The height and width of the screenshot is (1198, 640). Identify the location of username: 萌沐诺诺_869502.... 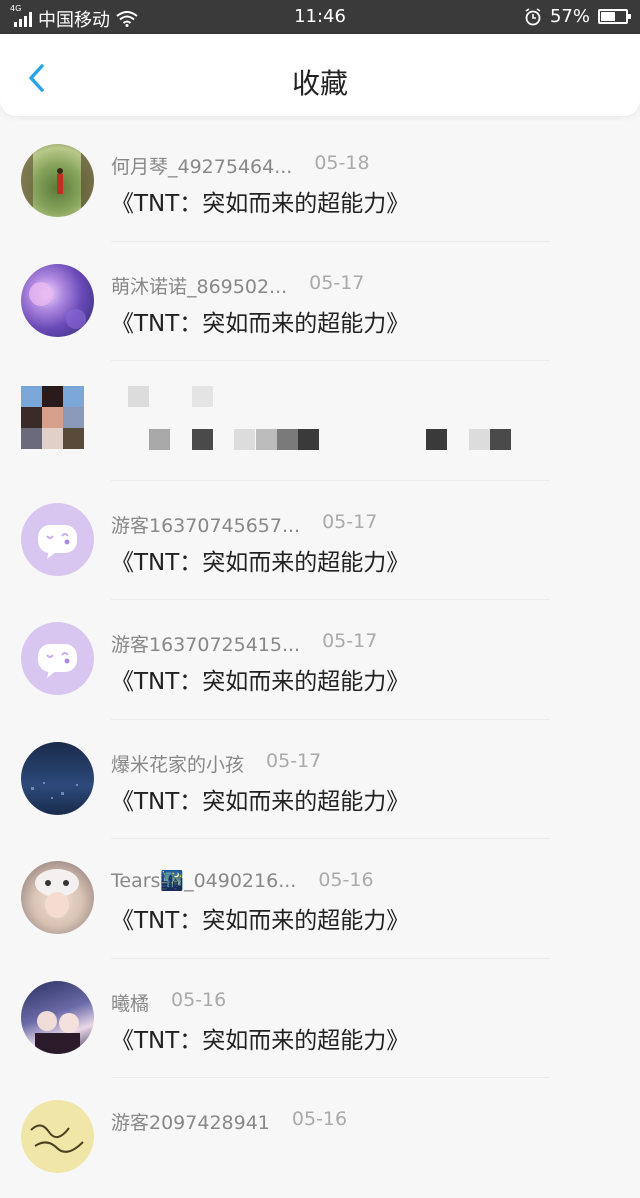
(199, 286).